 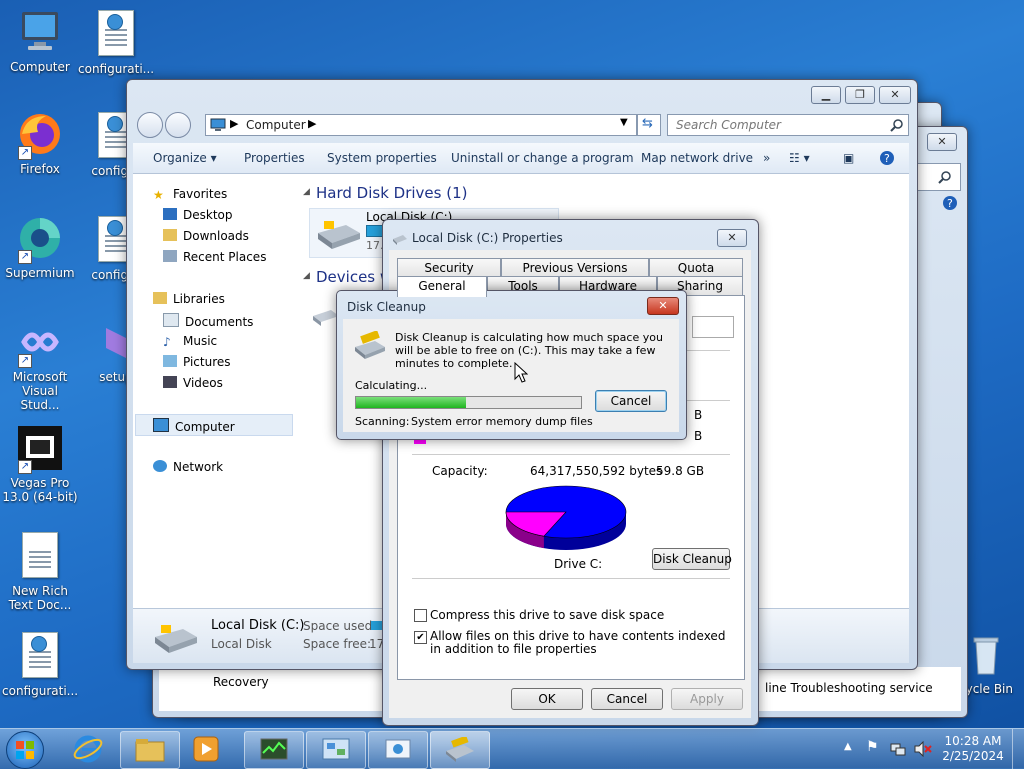 I want to click on nav-computer: Computer, so click(x=194, y=426).